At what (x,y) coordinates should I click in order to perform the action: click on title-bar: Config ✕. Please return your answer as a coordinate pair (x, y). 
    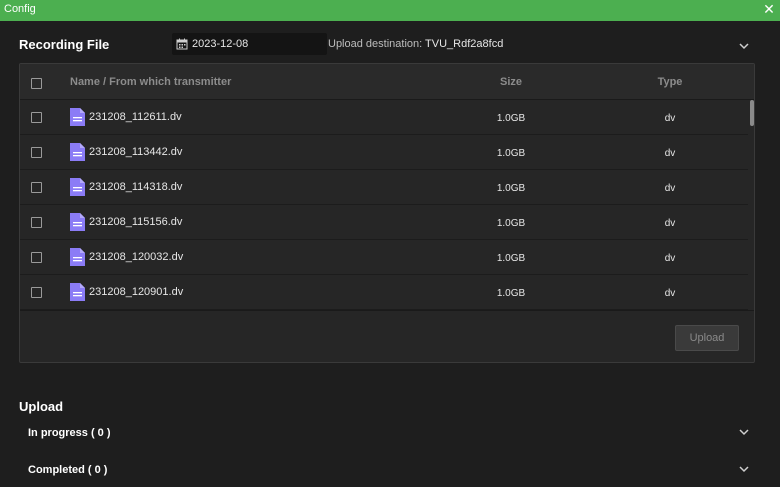
    Looking at the image, I should click on (390, 10).